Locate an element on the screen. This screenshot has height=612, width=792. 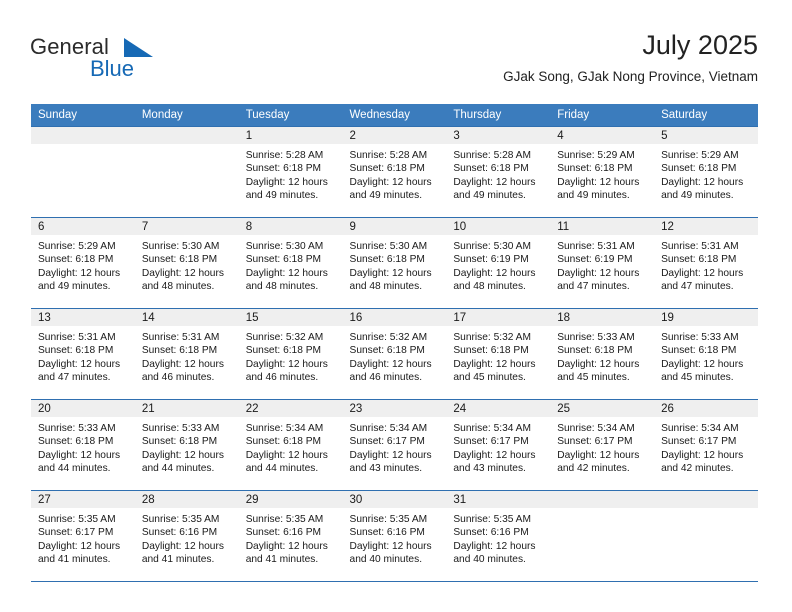
general-blue-logo: General Blue is located at coordinates (110, 61).